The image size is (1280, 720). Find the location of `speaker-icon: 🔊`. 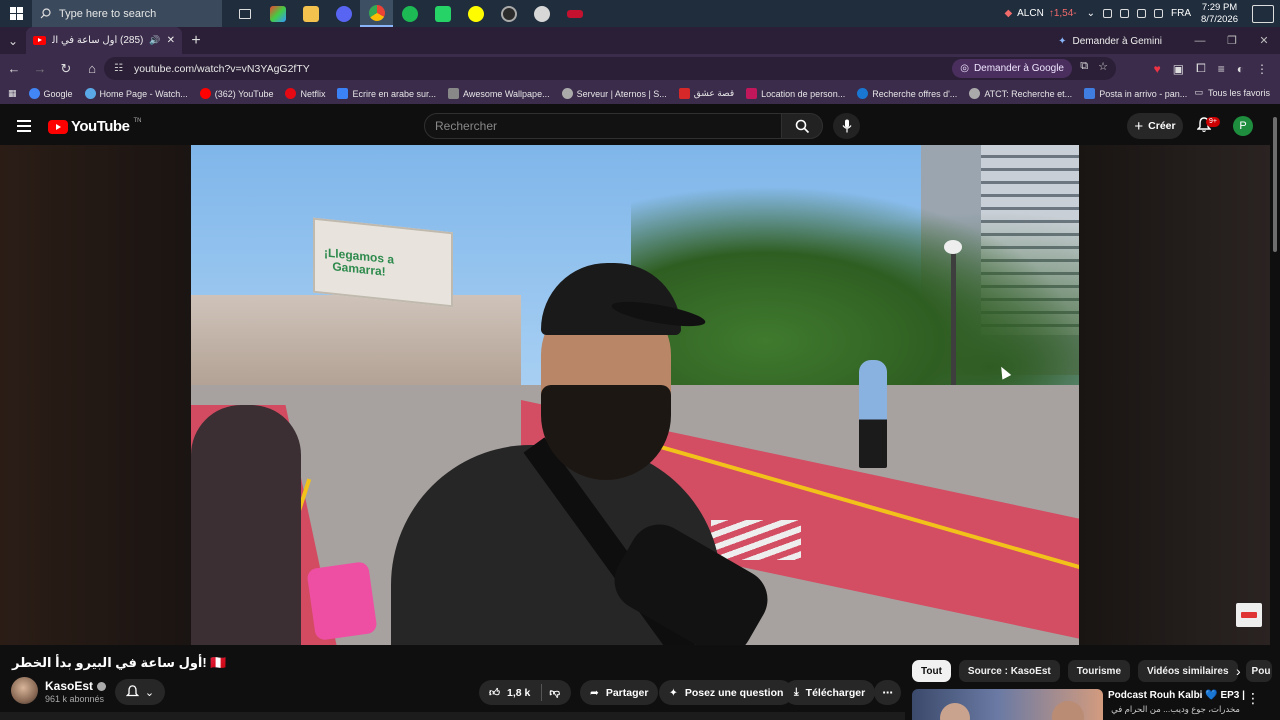

speaker-icon: 🔊 is located at coordinates (154, 40).